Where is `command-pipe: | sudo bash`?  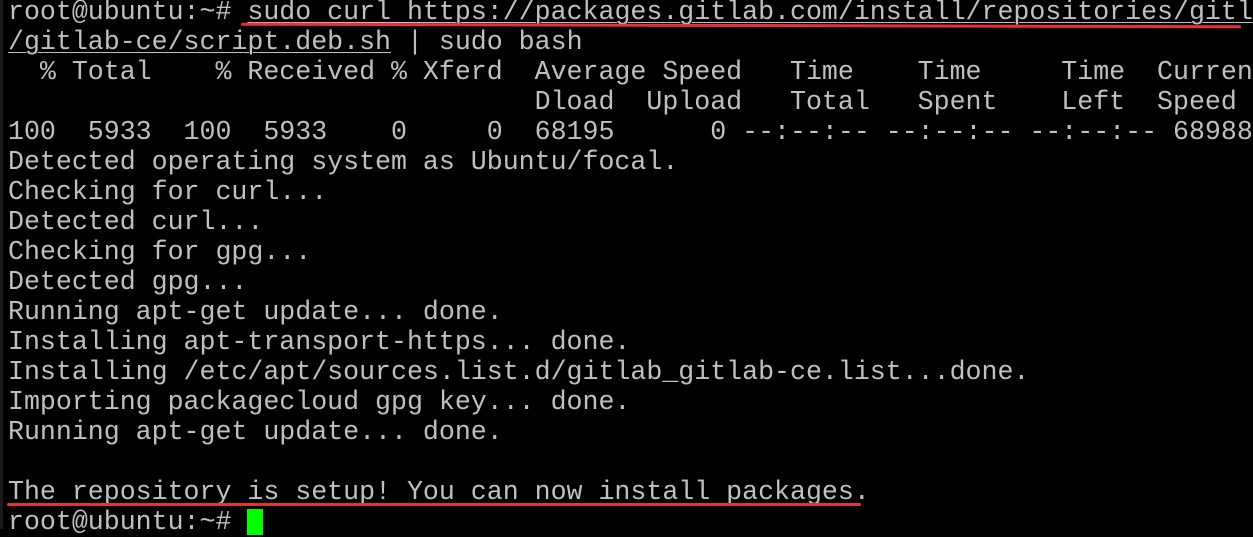
command-pipe: | sudo bash is located at coordinates (487, 42).